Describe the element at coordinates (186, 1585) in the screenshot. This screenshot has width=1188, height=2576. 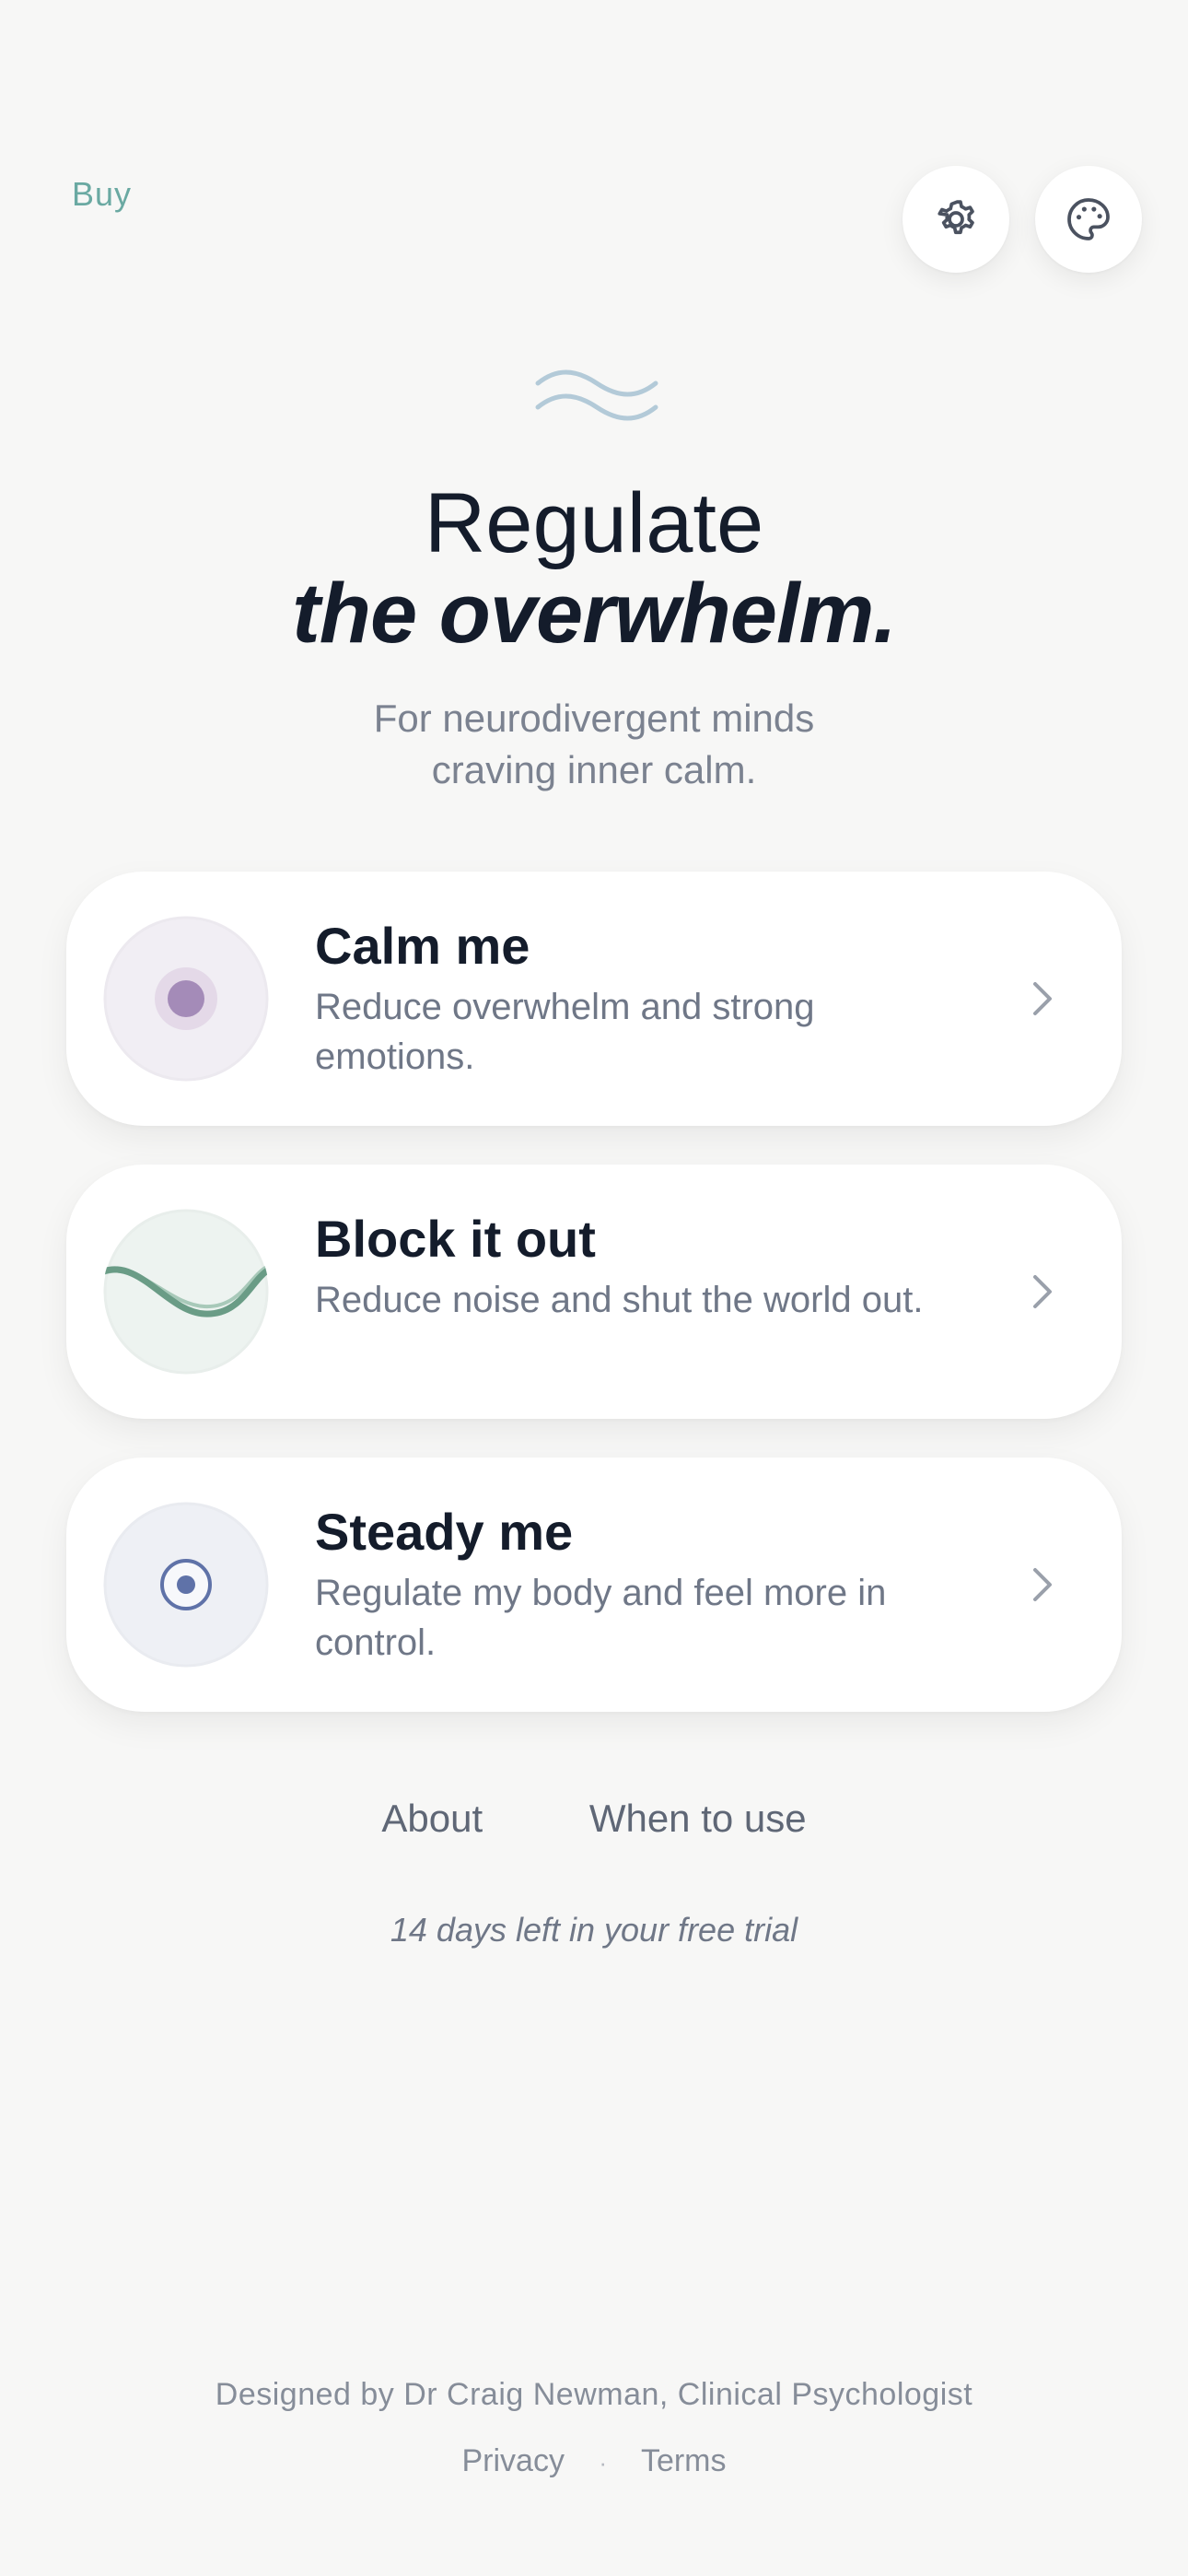
I see `steady-target-icon` at that location.